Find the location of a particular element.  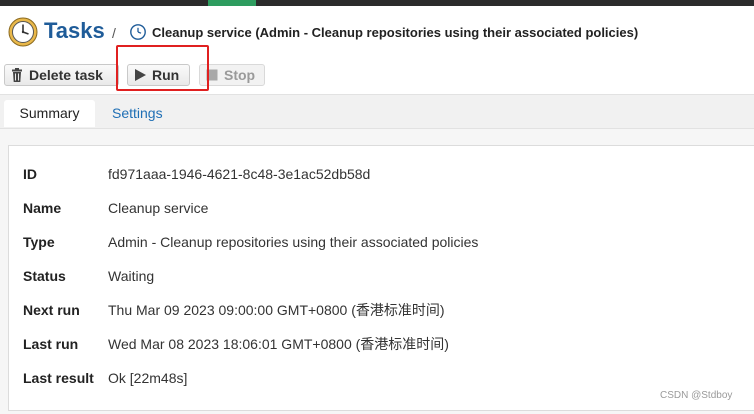

tab-summary: Summary is located at coordinates (49, 113).